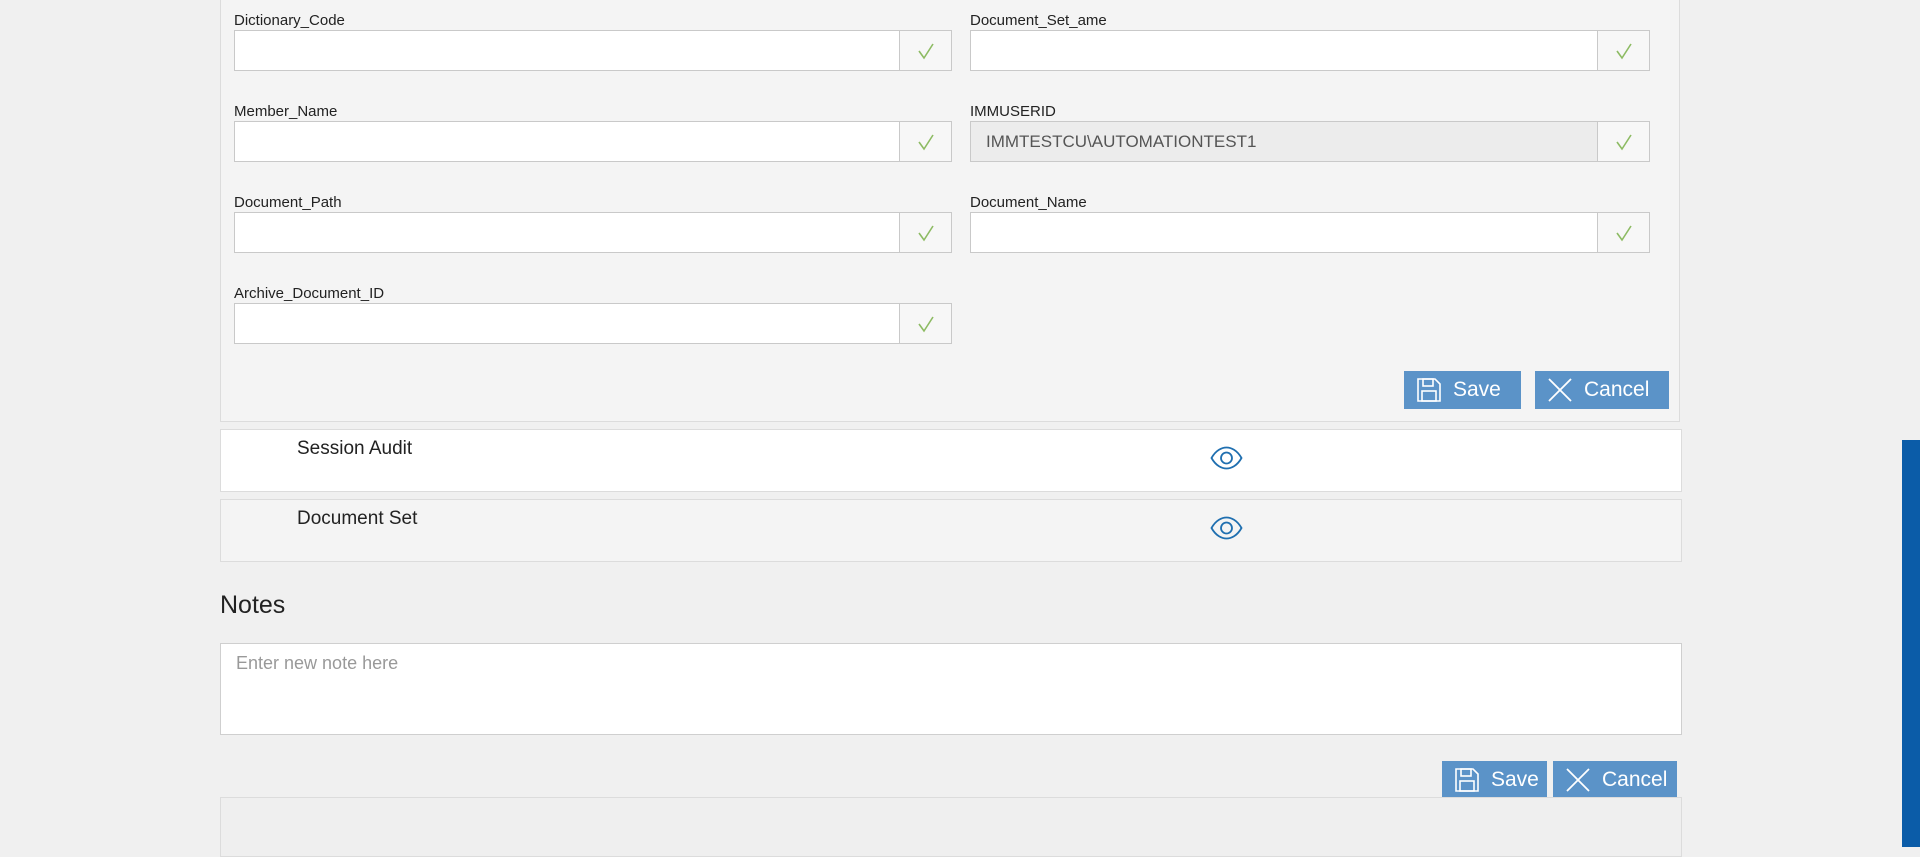  What do you see at coordinates (1013, 111) in the screenshot?
I see `field-label: IMMUSERID` at bounding box center [1013, 111].